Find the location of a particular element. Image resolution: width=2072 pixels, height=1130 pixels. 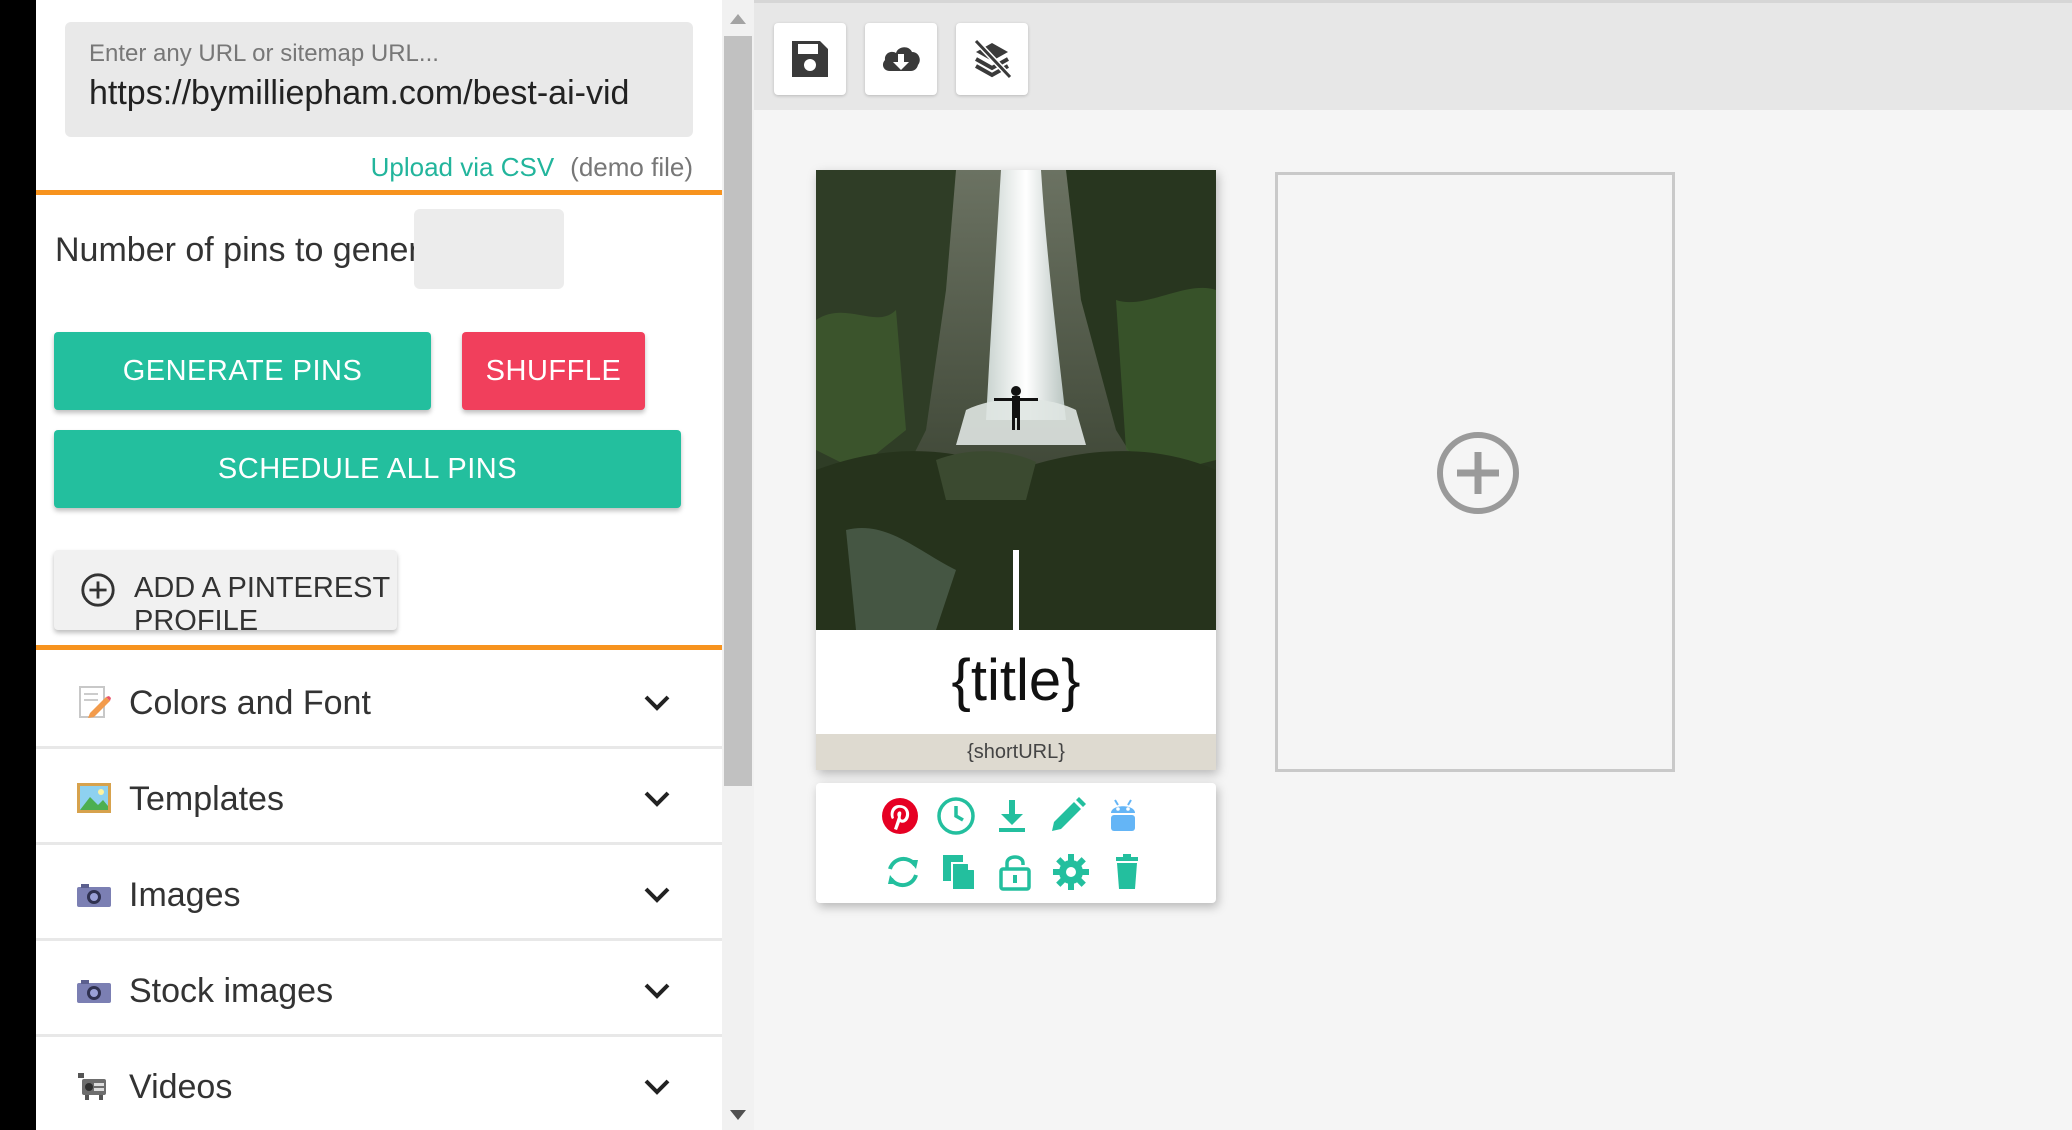

pencil-icon is located at coordinates (1067, 816).